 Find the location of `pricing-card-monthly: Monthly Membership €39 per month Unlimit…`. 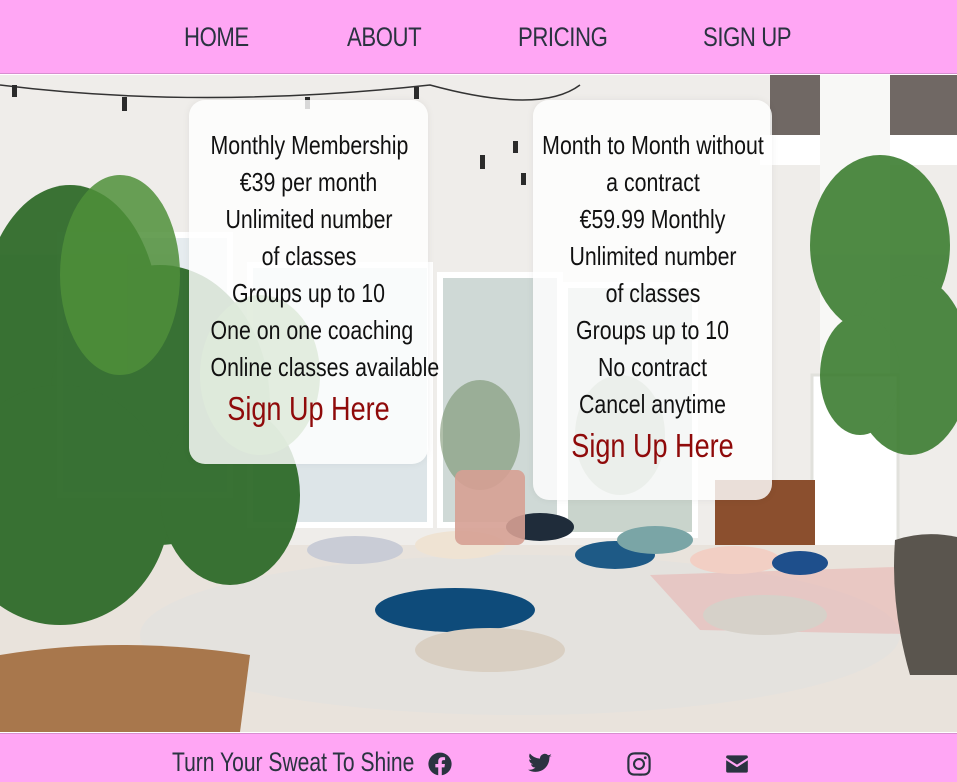

pricing-card-monthly: Monthly Membership €39 per month Unlimit… is located at coordinates (314, 282).